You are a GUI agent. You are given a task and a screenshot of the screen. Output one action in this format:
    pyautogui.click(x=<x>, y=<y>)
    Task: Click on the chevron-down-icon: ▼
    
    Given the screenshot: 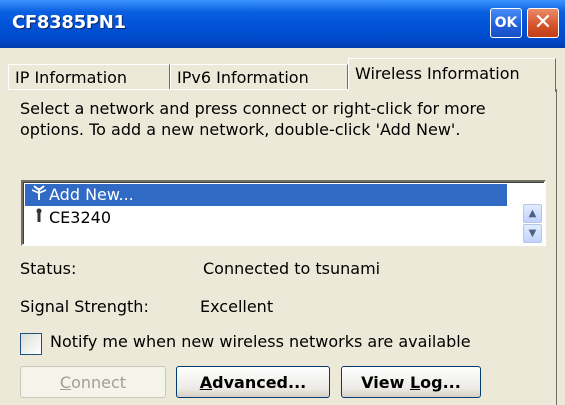 What is the action you would take?
    pyautogui.click(x=532, y=233)
    